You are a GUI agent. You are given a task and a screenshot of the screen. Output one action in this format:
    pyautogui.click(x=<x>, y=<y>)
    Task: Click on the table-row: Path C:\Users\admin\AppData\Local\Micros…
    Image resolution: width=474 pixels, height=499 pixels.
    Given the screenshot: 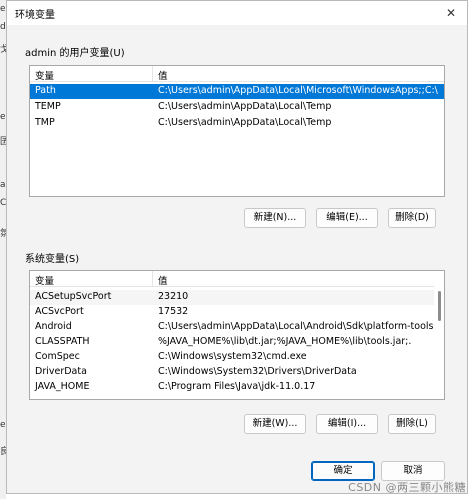 What is the action you would take?
    pyautogui.click(x=237, y=91)
    